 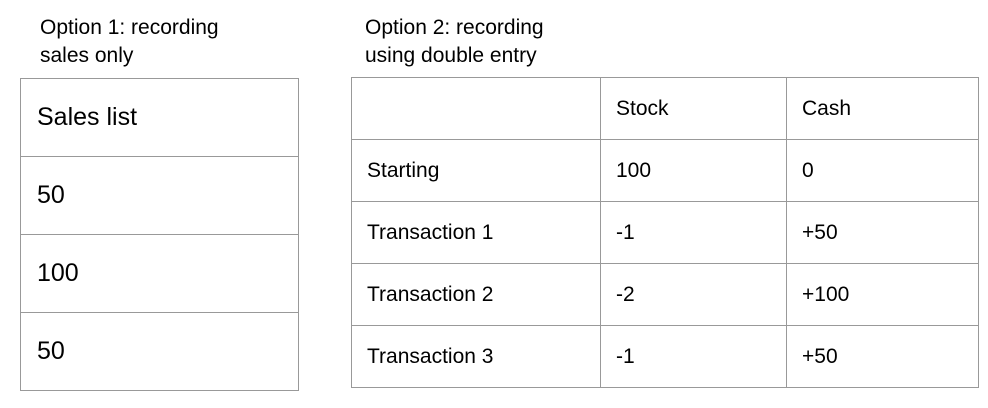 I want to click on row-label-cell: Transaction 1, so click(x=476, y=232).